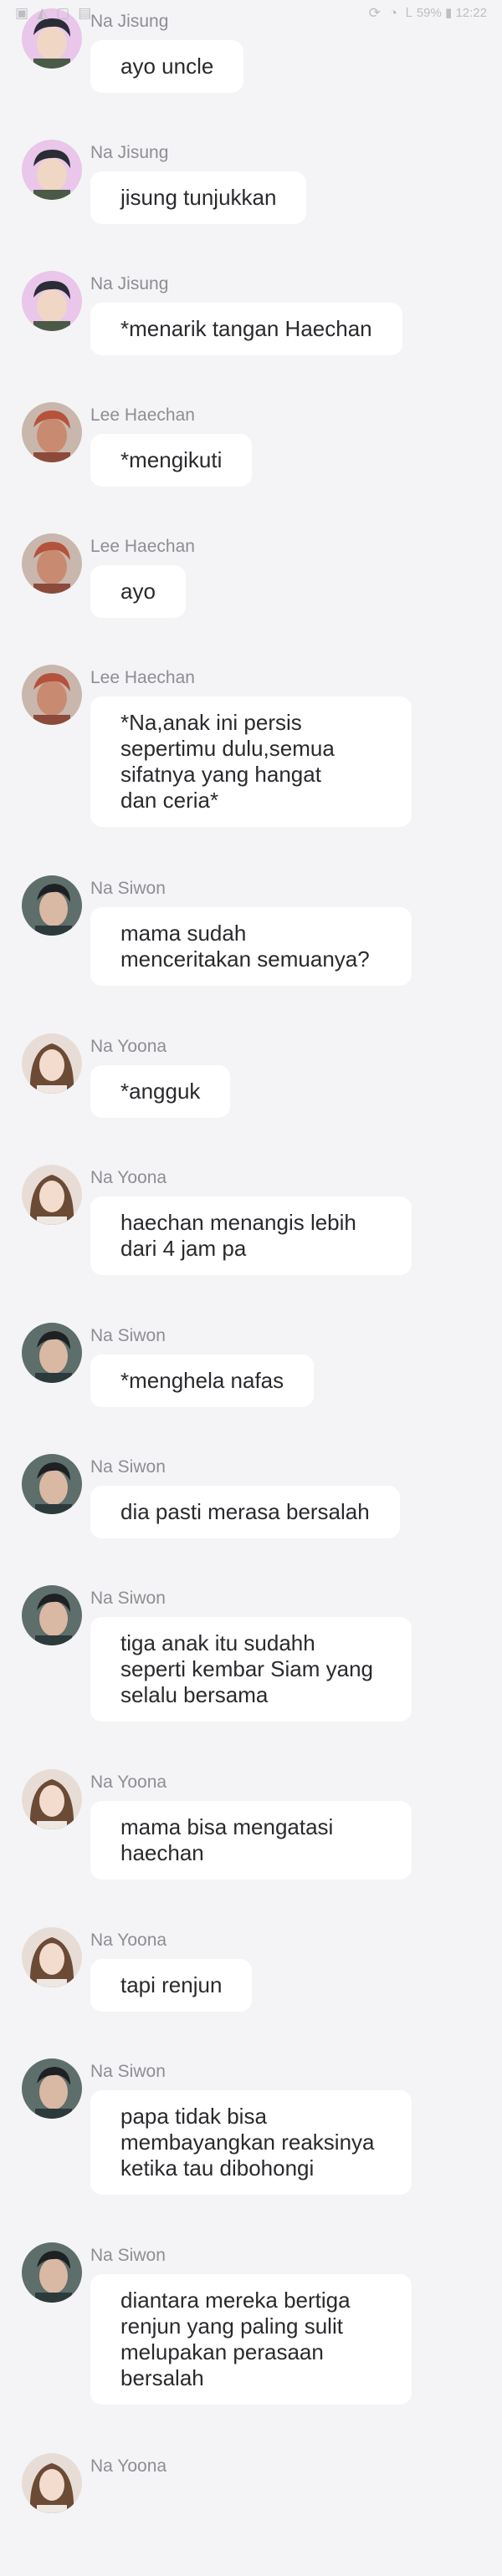 The height and width of the screenshot is (2576, 502). Describe the element at coordinates (251, 13) in the screenshot. I see `status-bar: ▣ ◭ ▢ ▤ ⟳ ◔ Ꮮ 59% ▮ 12:22` at that location.